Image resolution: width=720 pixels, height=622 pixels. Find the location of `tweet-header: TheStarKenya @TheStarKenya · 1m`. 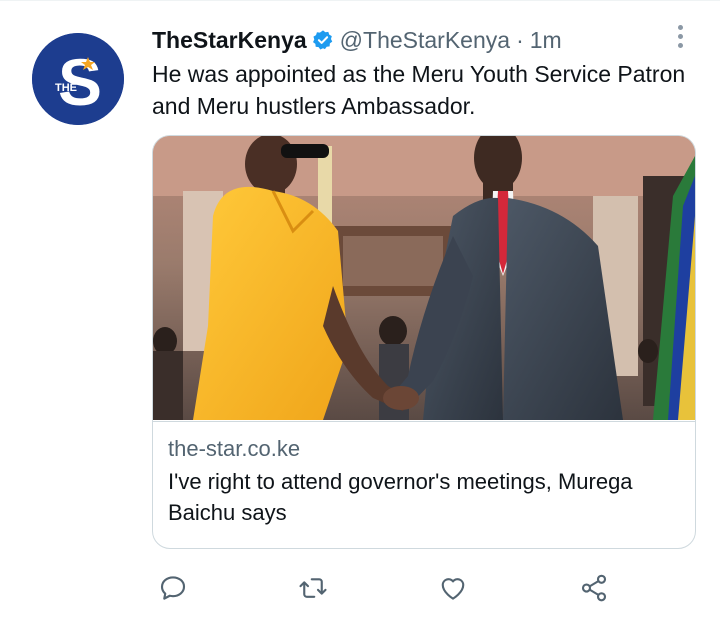

tweet-header: TheStarKenya @TheStarKenya · 1m is located at coordinates (357, 40).